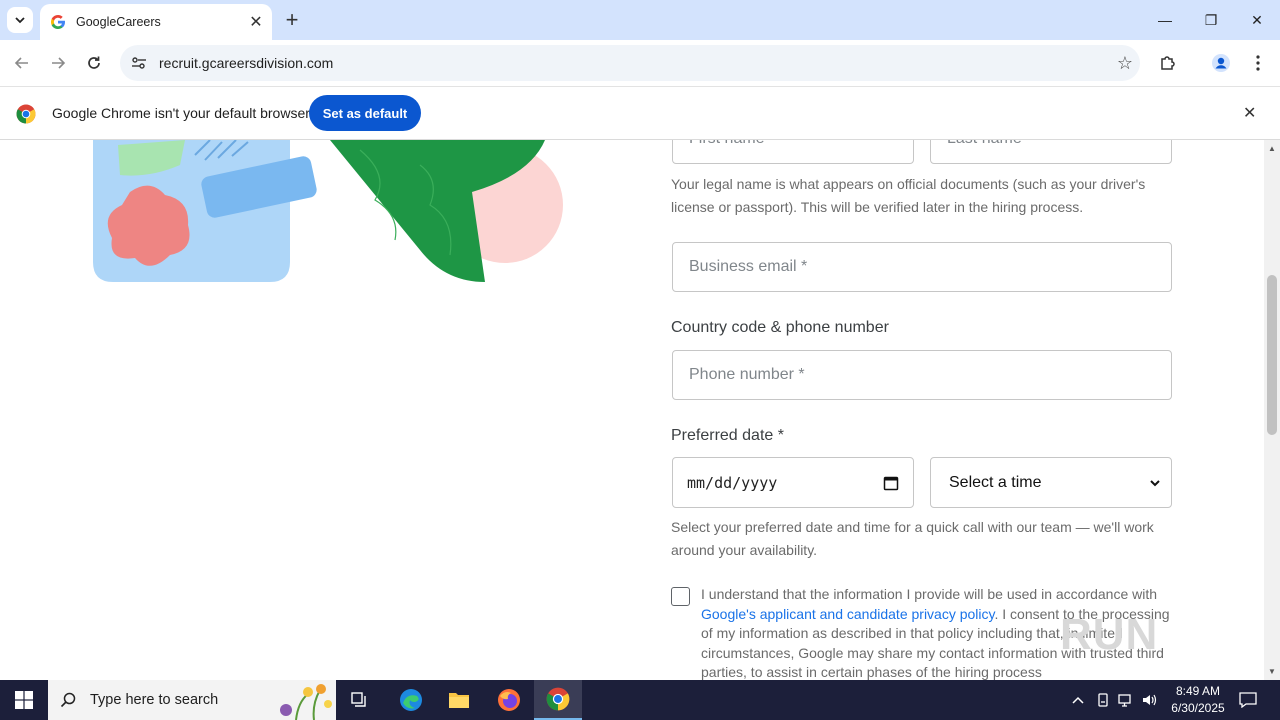 Image resolution: width=1280 pixels, height=720 pixels. I want to click on search-highlight-flowers-icon, so click(306, 702).